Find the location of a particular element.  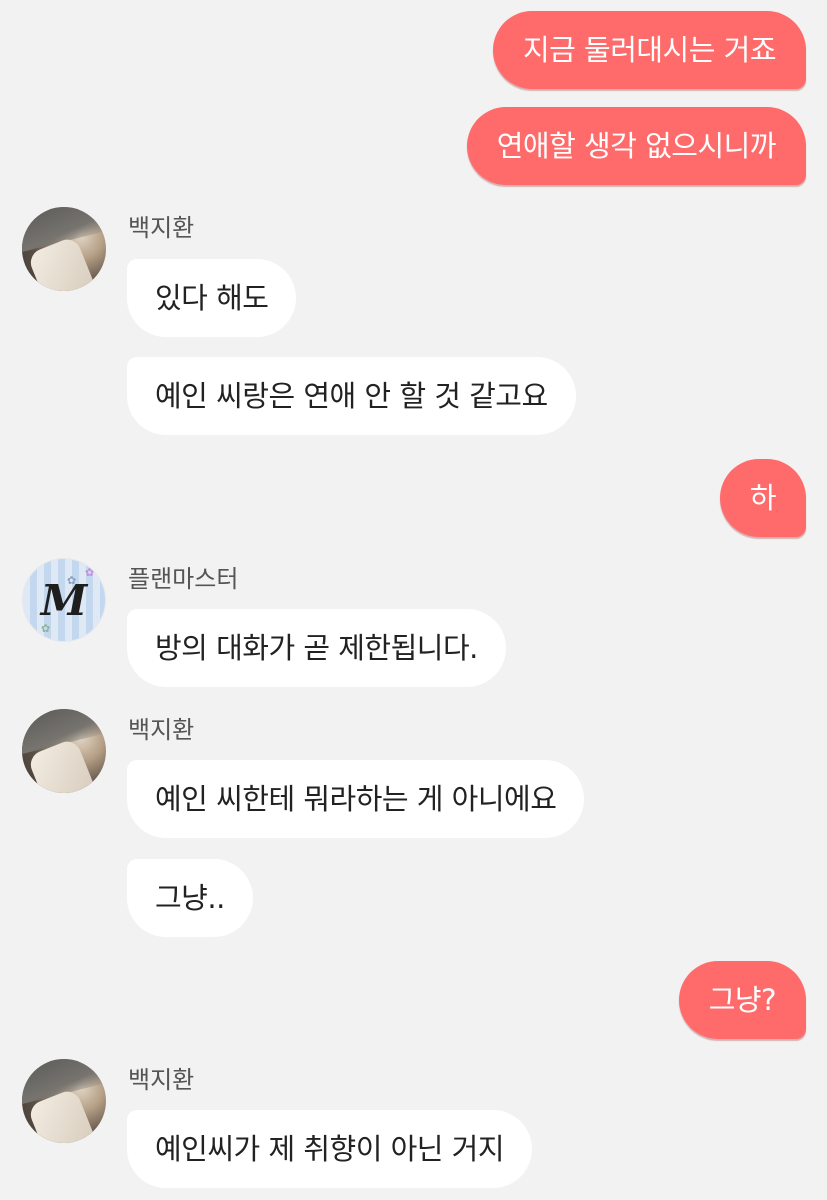

their-message-bubble: 예인씨가 제 취향이 아닌 거지 is located at coordinates (330, 1149).